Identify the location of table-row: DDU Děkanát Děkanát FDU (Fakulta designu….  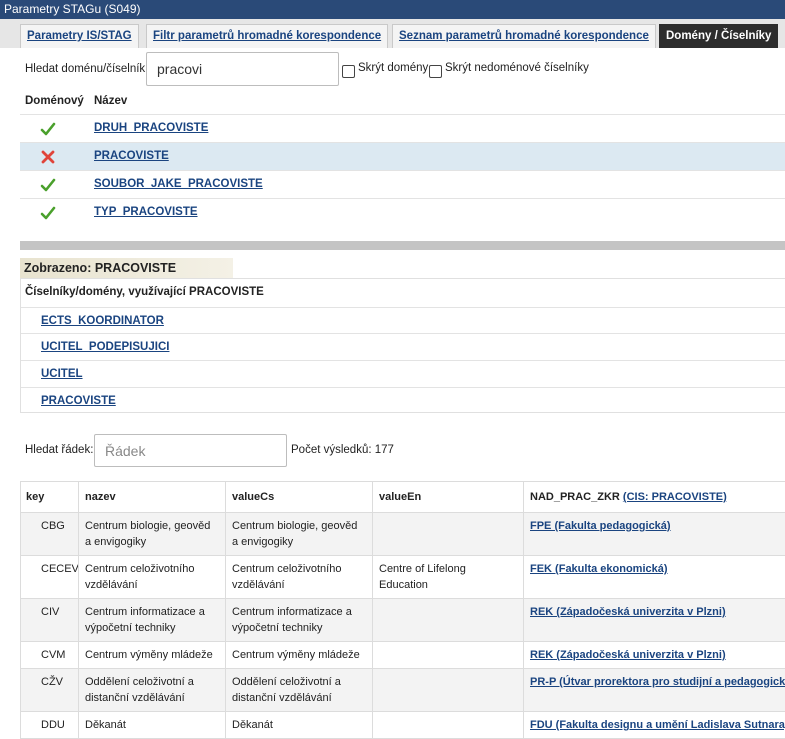
(403, 725).